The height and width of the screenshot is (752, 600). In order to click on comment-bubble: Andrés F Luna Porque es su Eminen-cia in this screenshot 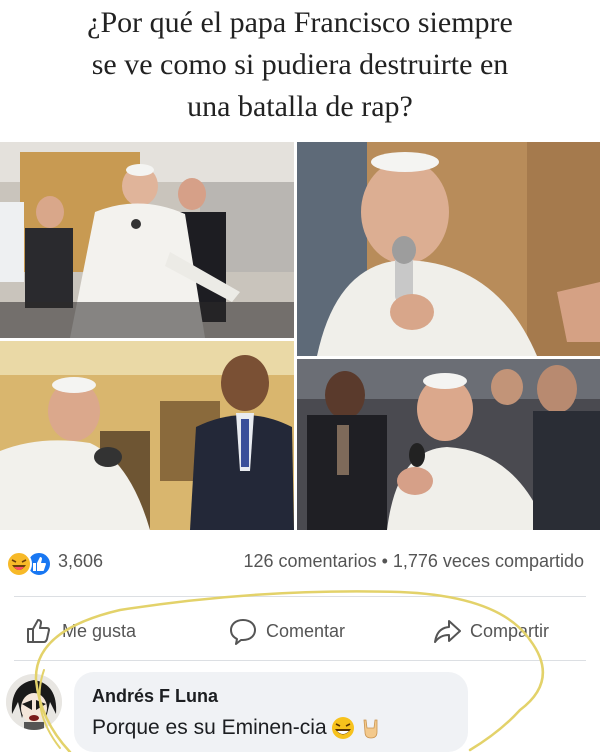, I will do `click(271, 712)`.